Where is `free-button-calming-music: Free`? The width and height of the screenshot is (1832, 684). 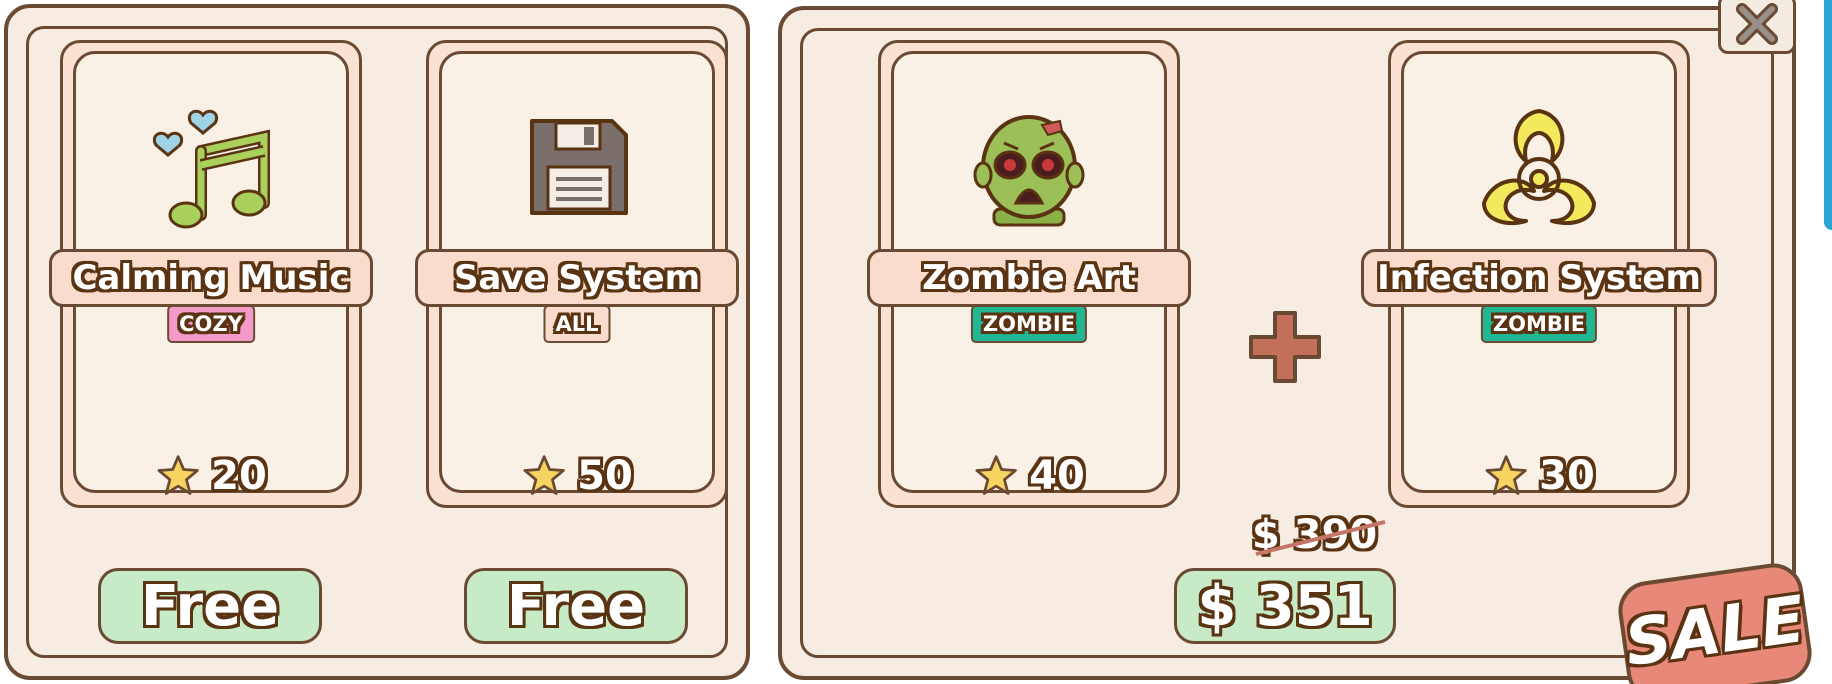 free-button-calming-music: Free is located at coordinates (210, 606).